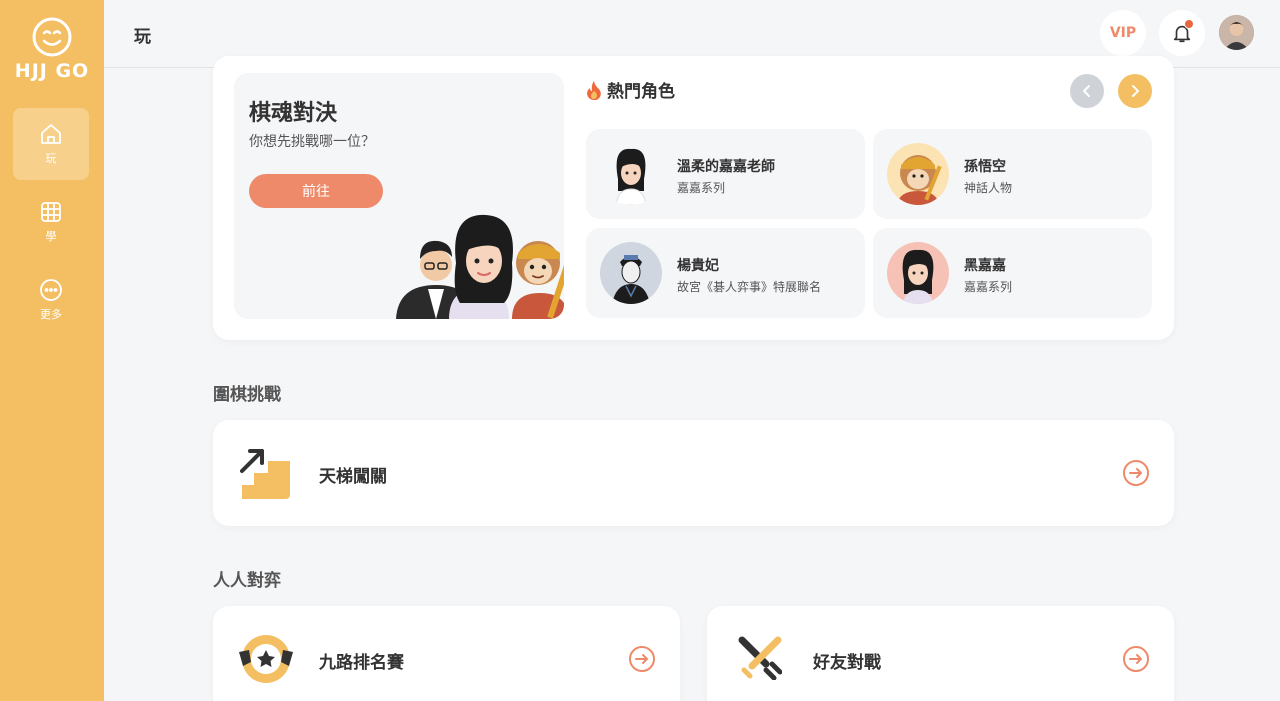 The height and width of the screenshot is (701, 1280). I want to click on sidebar-item-label: 玩, so click(51, 158).